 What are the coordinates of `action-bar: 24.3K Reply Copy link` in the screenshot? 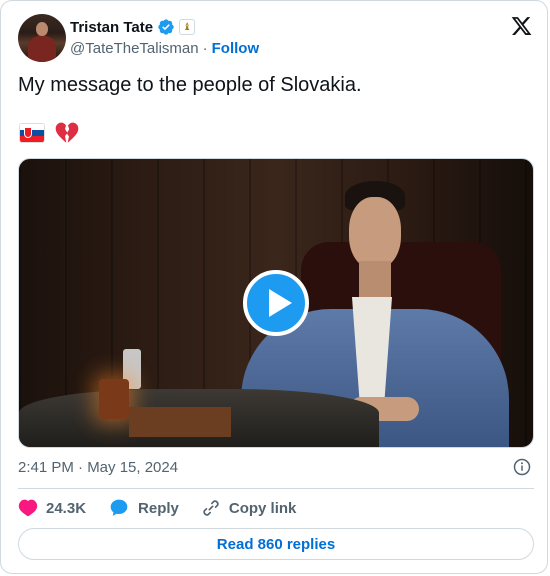 It's located at (168, 508).